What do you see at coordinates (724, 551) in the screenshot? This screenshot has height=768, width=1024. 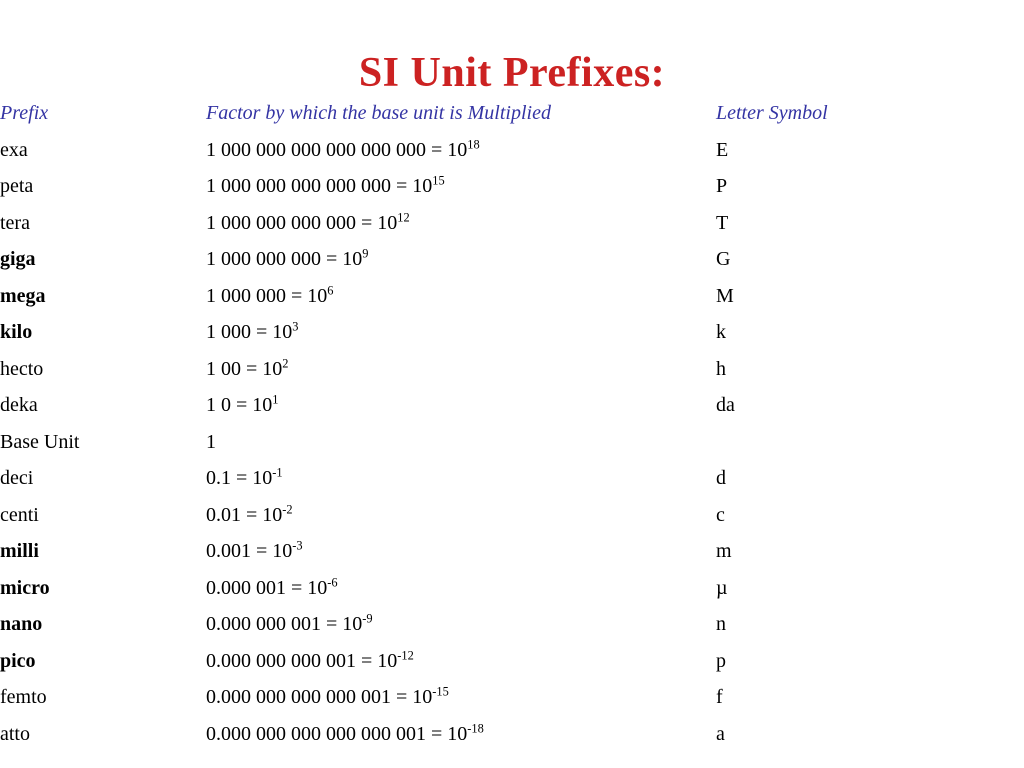 I see `cell-letter-symbol: m` at bounding box center [724, 551].